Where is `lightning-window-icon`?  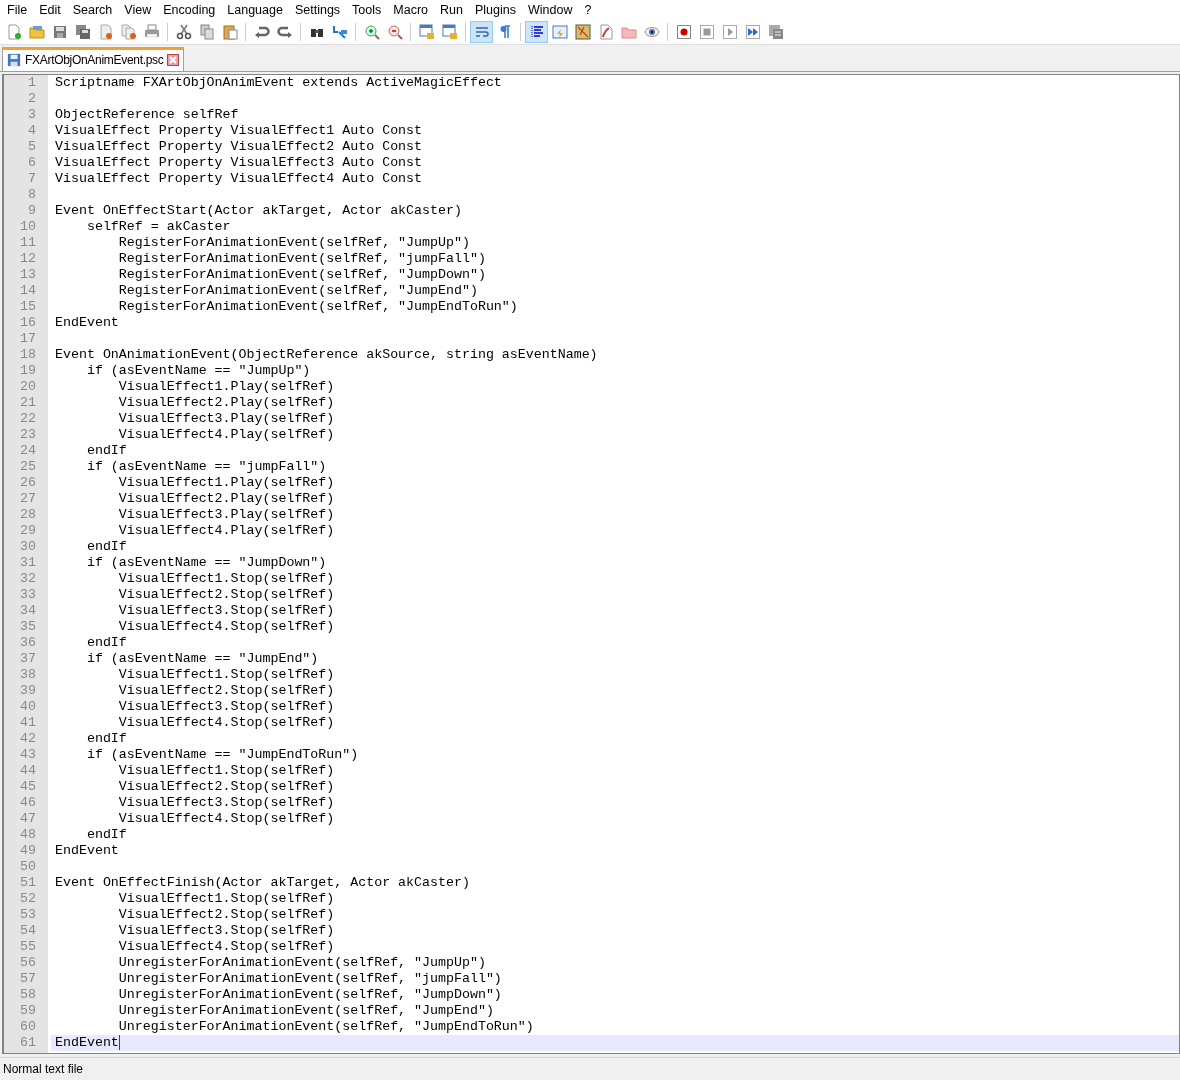 lightning-window-icon is located at coordinates (559, 31).